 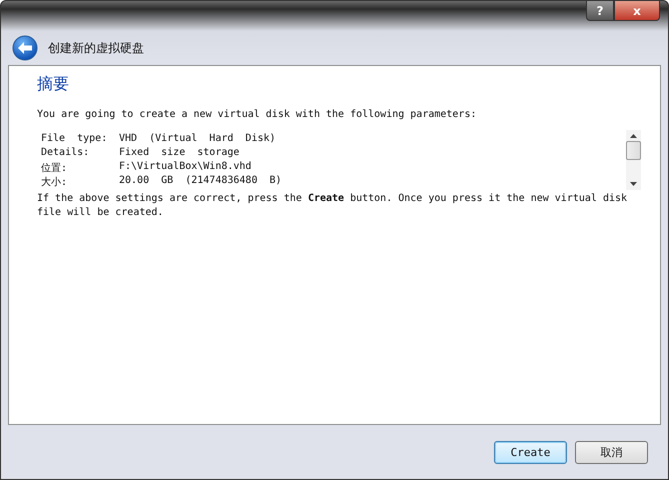 What do you see at coordinates (637, 11) in the screenshot?
I see `close-button: x` at bounding box center [637, 11].